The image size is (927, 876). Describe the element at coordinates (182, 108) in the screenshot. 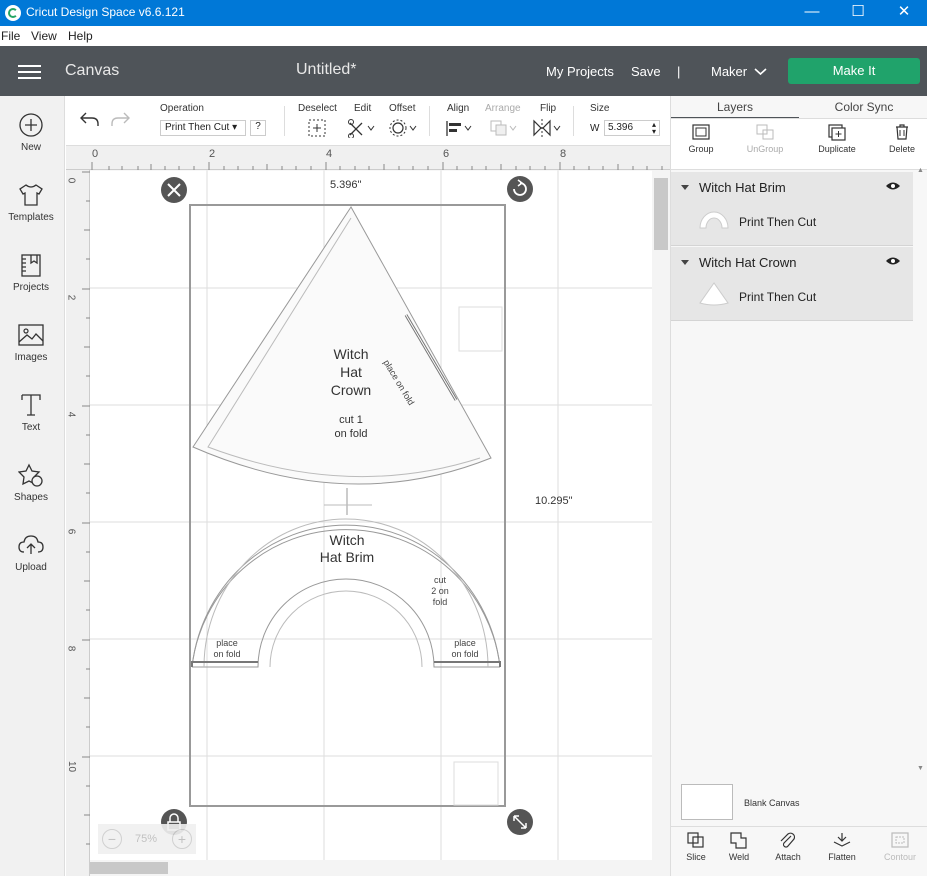

I see `operation-label: Operation` at that location.